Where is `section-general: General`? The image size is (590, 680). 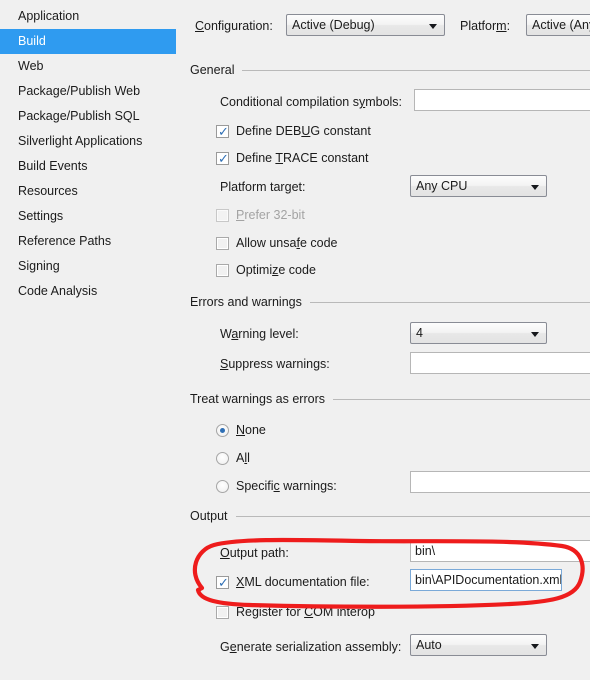 section-general: General is located at coordinates (390, 70).